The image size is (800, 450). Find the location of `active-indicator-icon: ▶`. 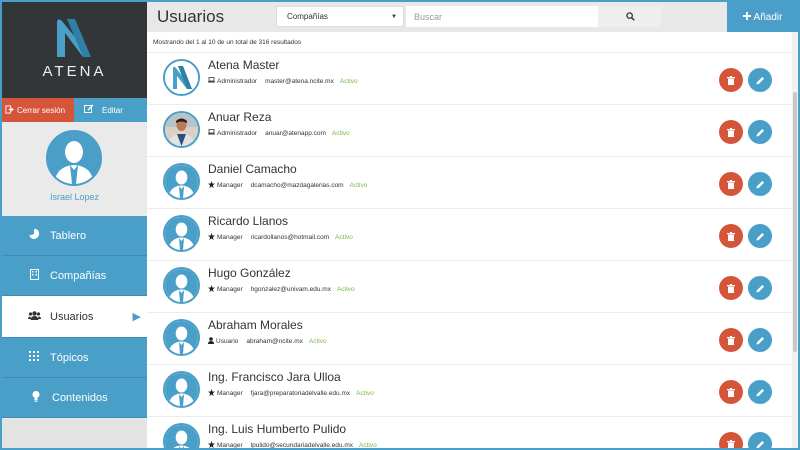

active-indicator-icon: ▶ is located at coordinates (136, 317).